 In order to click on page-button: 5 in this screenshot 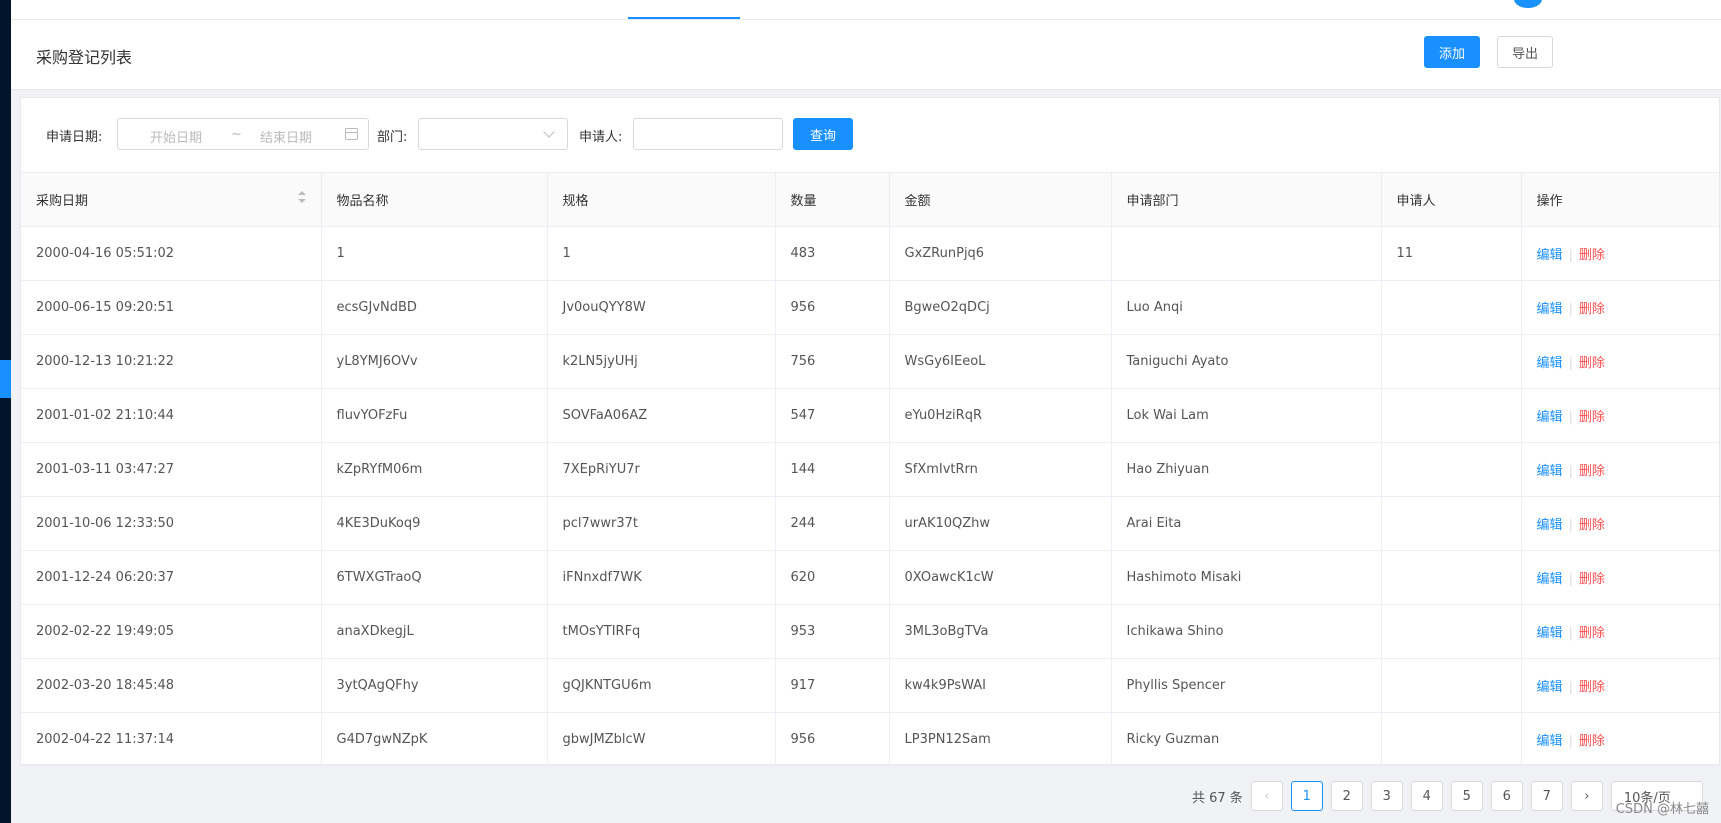, I will do `click(1466, 796)`.